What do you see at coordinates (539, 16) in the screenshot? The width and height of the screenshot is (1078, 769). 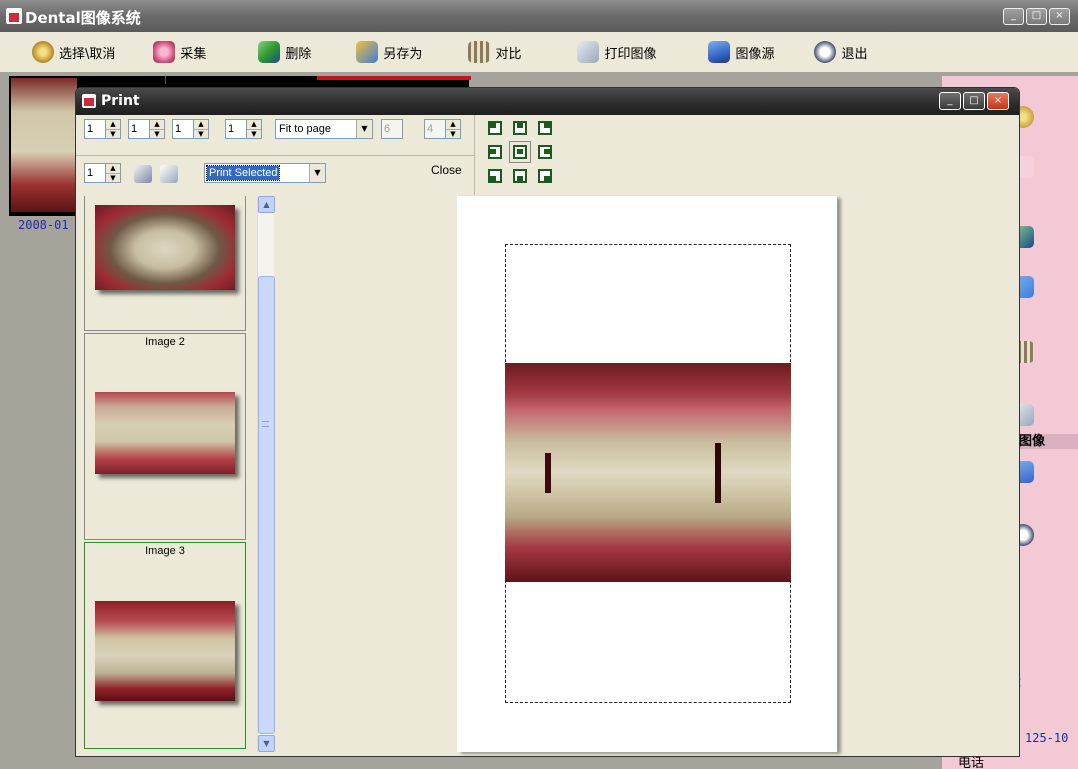 I see `main-title-bar: Dental图像系统 _ □ ×` at bounding box center [539, 16].